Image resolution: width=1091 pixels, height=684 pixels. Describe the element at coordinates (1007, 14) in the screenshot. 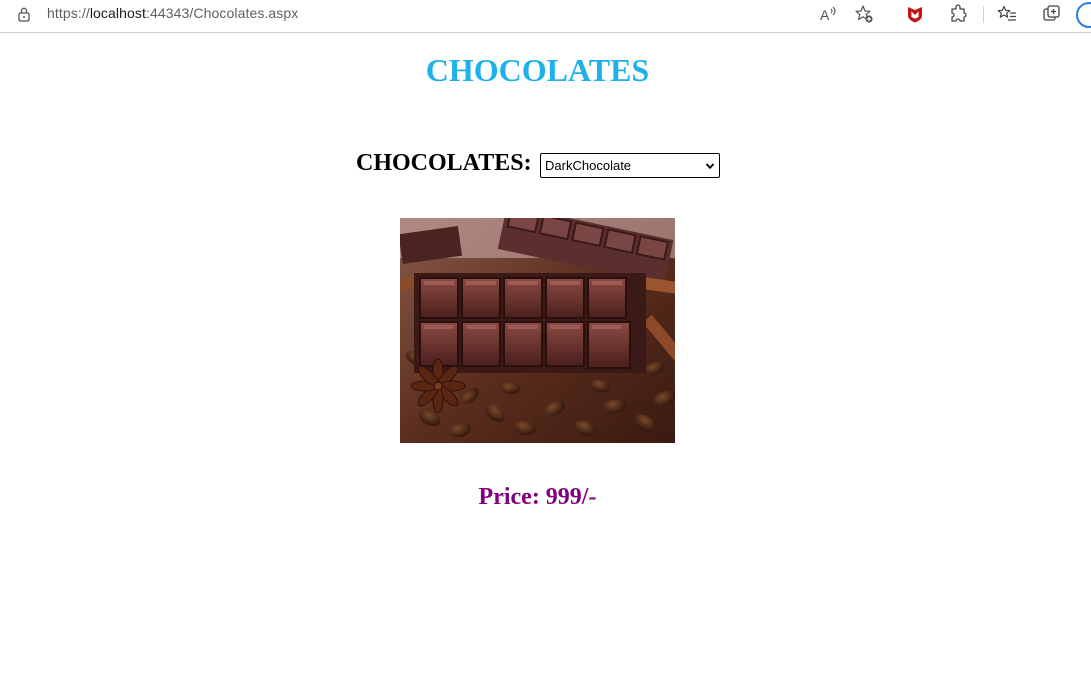

I see `favorites-icon` at that location.